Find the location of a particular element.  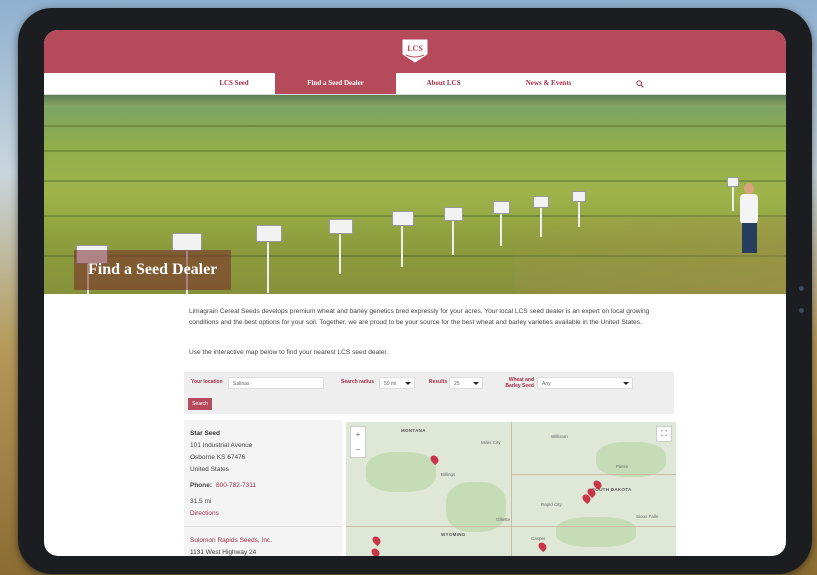

location-input: Salinas is located at coordinates (276, 383).